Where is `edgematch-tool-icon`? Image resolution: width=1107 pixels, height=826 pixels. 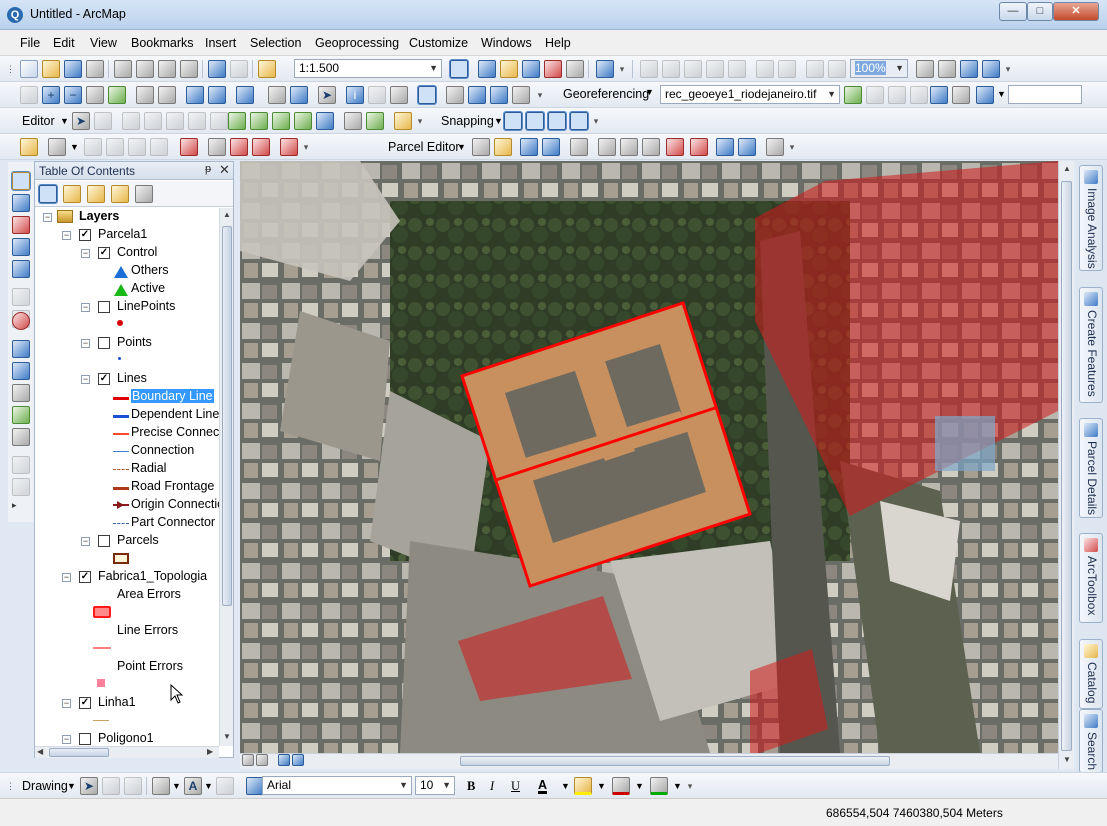
edgematch-tool-icon is located at coordinates (21, 393).